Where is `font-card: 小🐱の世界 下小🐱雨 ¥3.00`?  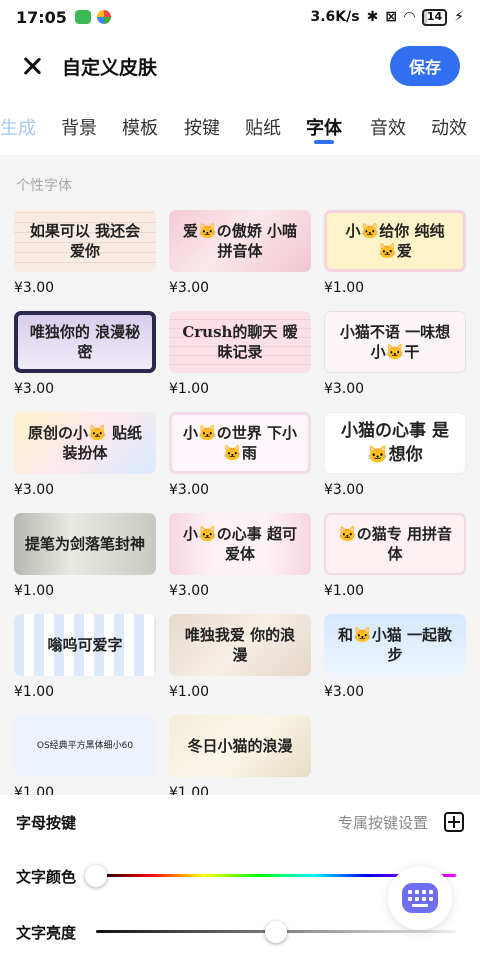 font-card: 小🐱の世界 下小🐱雨 ¥3.00 is located at coordinates (240, 455).